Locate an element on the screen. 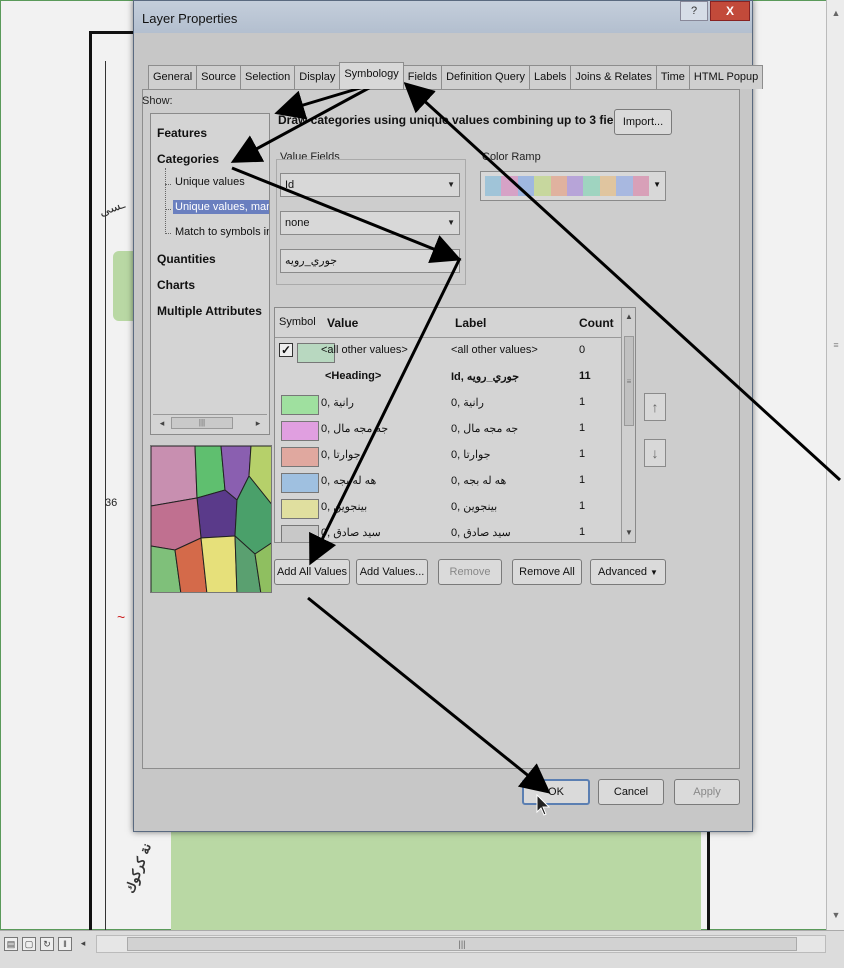  tree-item-categories: Categories is located at coordinates (188, 159).